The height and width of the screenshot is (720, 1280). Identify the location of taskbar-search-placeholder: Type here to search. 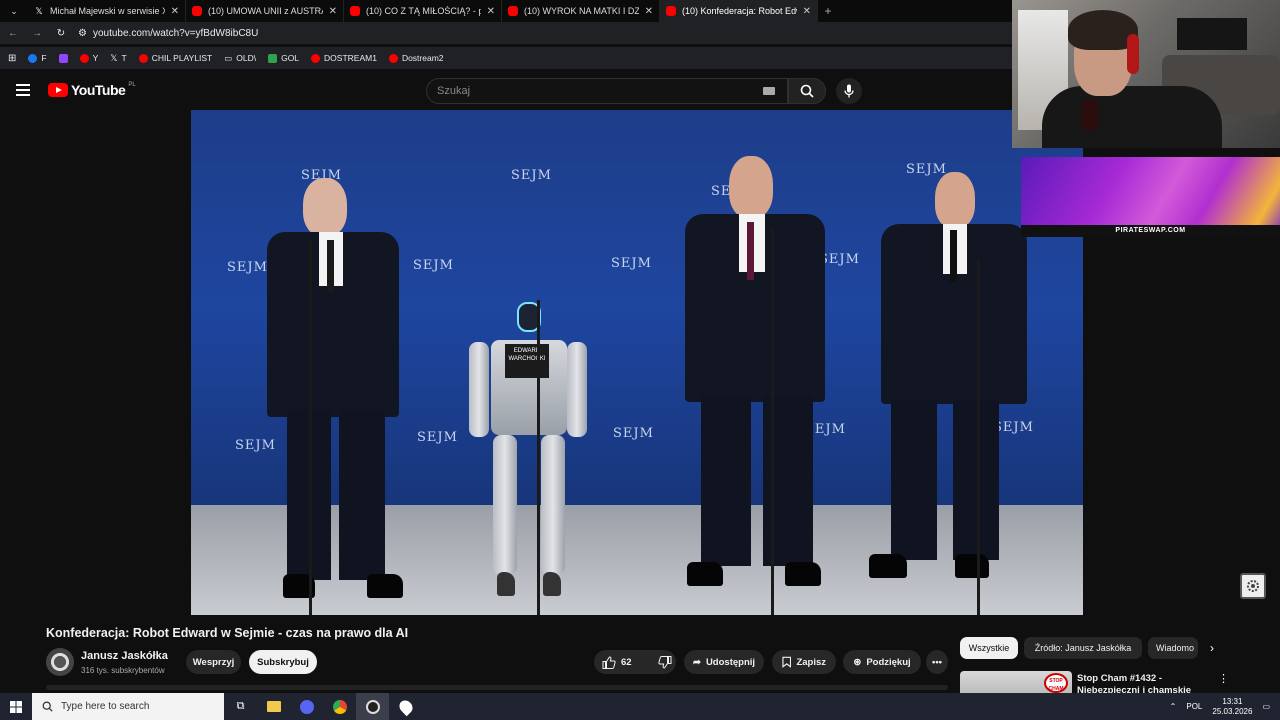
(105, 706).